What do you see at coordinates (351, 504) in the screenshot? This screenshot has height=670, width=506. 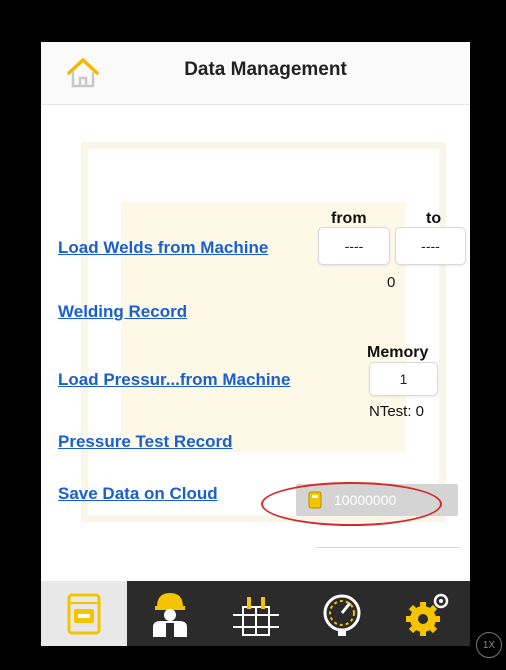 I see `annotation-highlight-oval` at bounding box center [351, 504].